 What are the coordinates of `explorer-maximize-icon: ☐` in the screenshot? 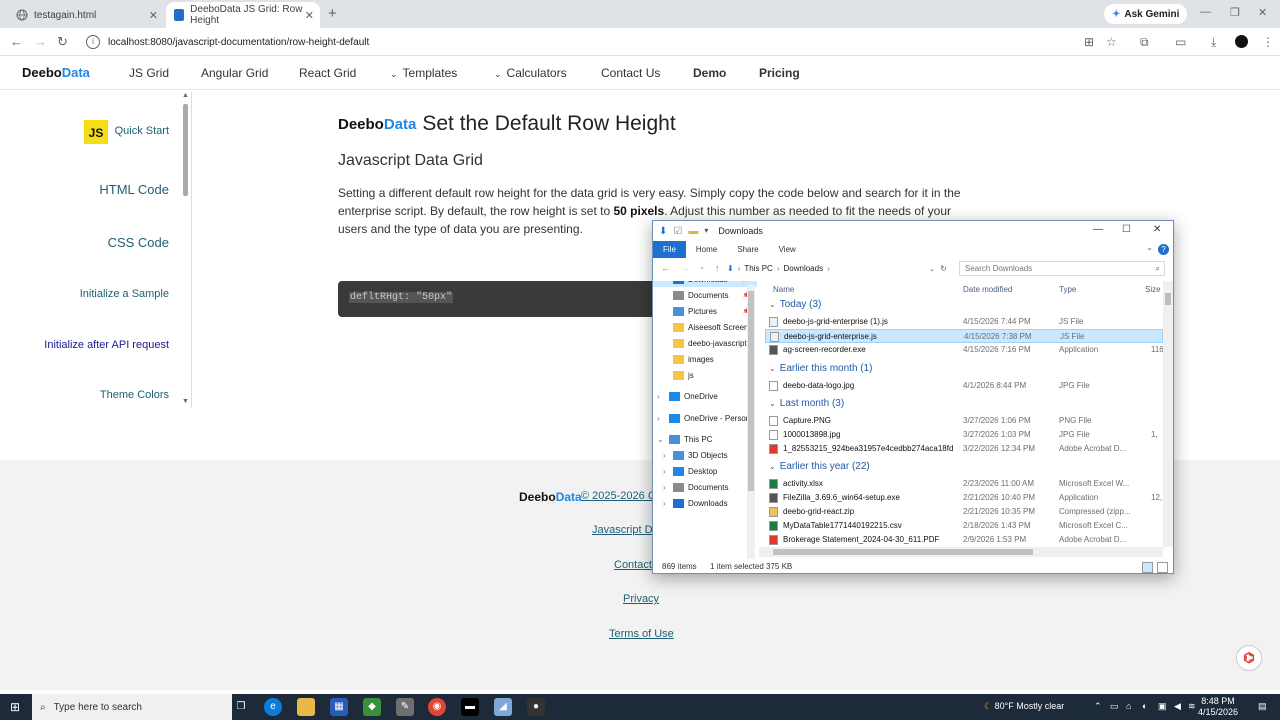 It's located at (1126, 229).